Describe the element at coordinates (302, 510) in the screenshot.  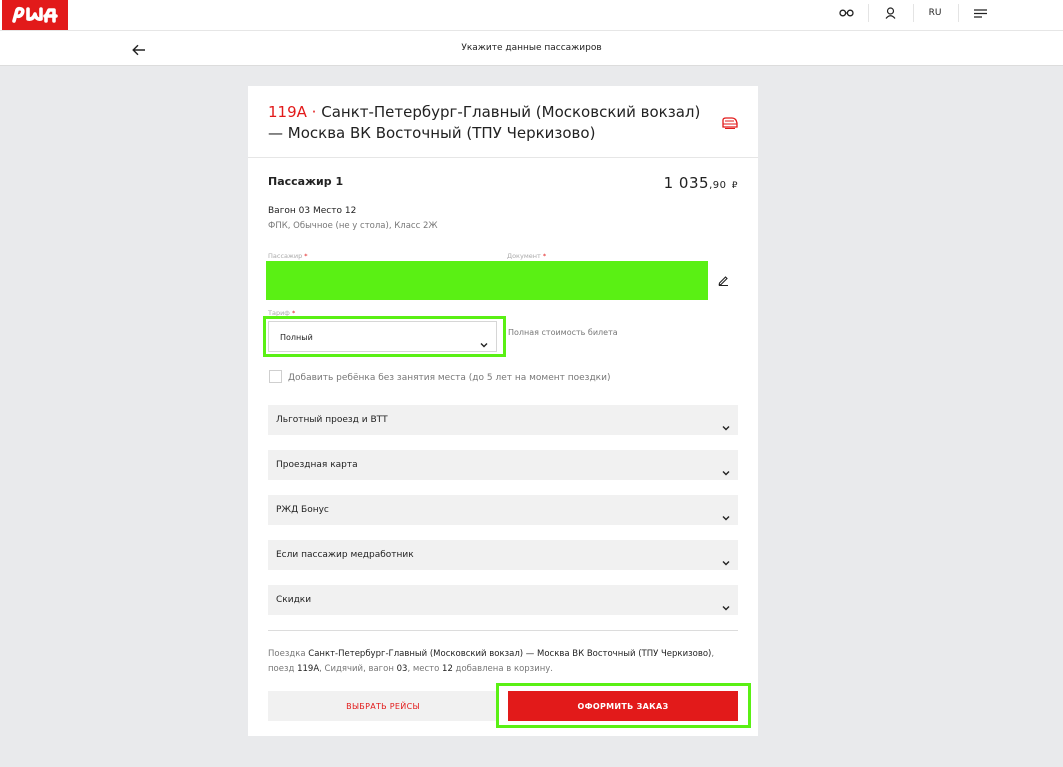
I see `accordion-label: РЖД Бонус` at that location.